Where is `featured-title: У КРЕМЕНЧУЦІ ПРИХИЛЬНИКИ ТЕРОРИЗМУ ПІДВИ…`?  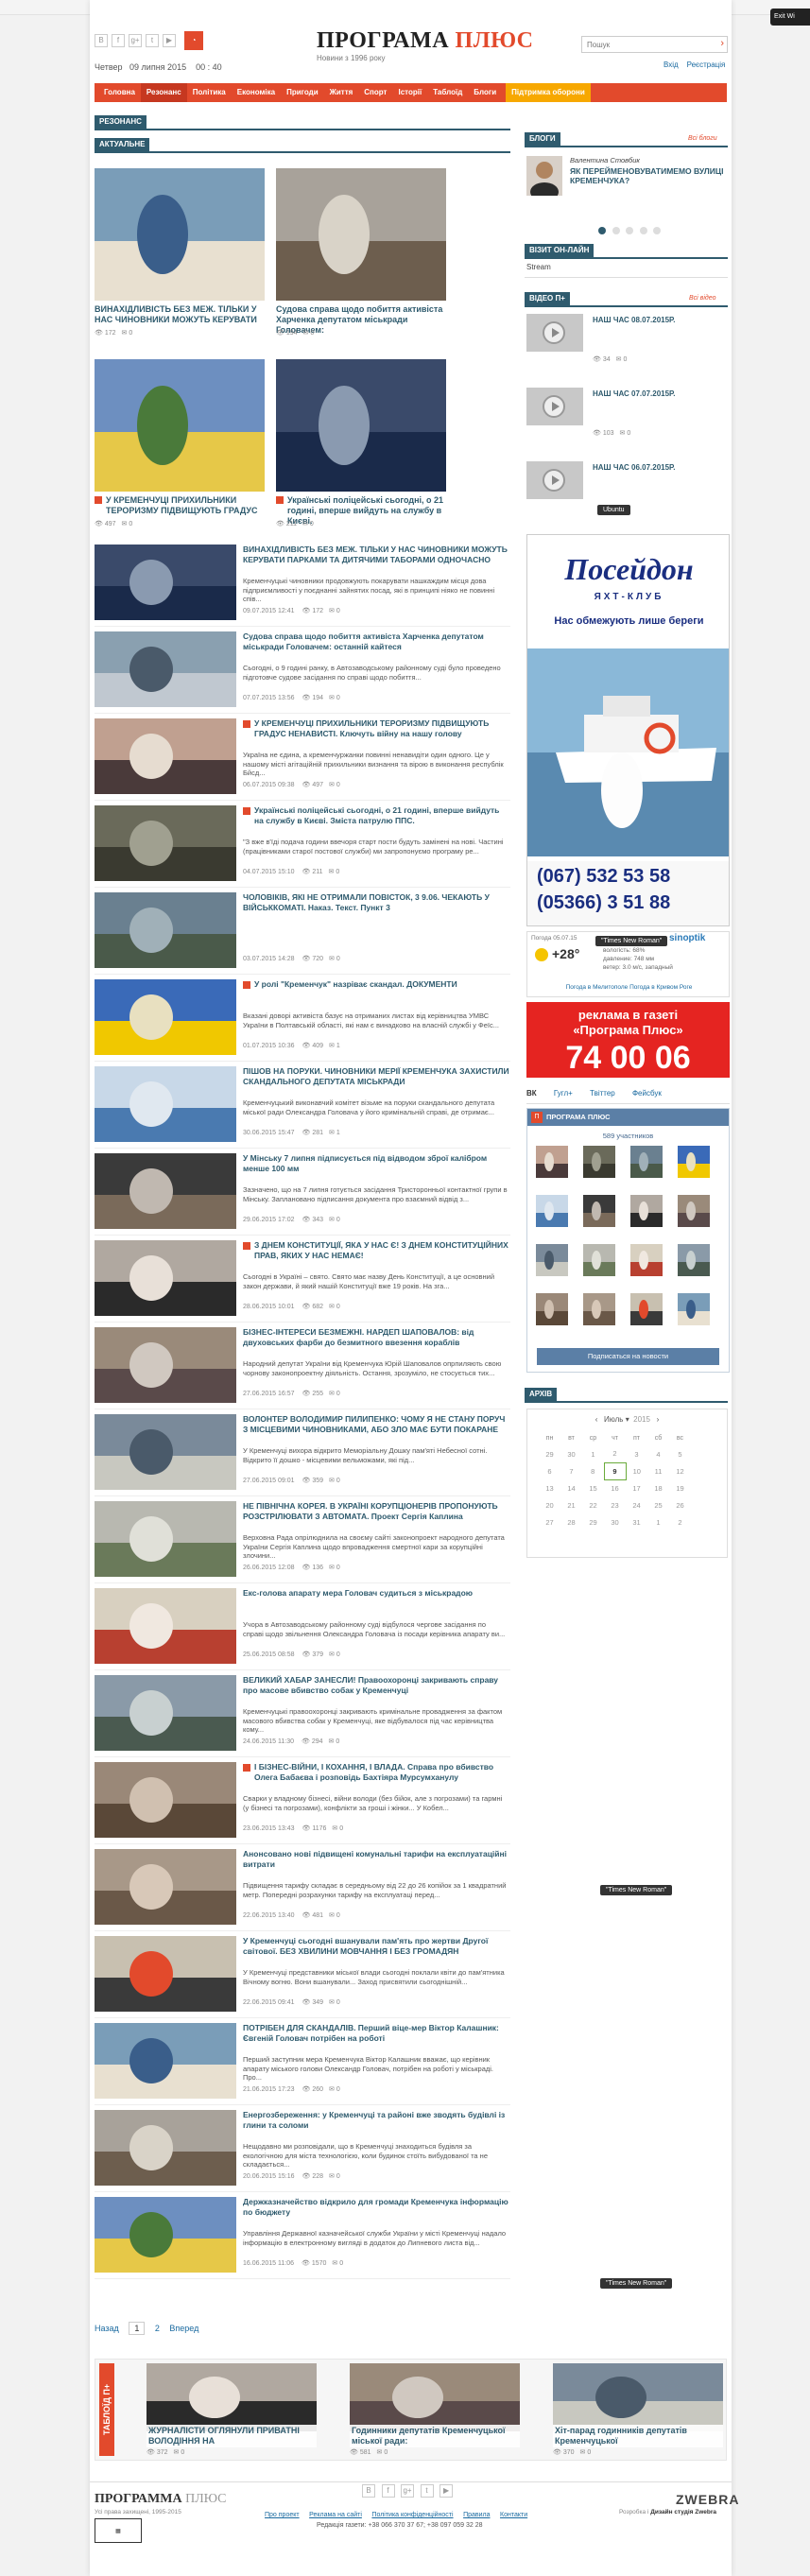 featured-title: У КРЕМЕНЧУЦІ ПРИХИЛЬНИКИ ТЕРОРИЗМУ ПІДВИ… is located at coordinates (184, 505).